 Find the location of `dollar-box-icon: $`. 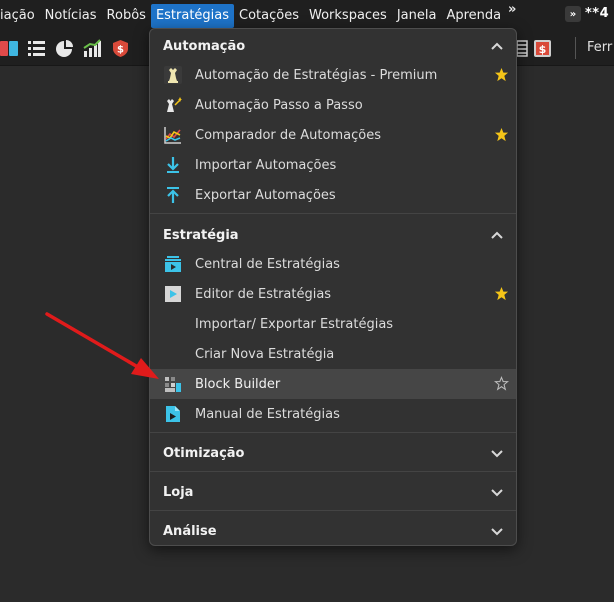

dollar-box-icon: $ is located at coordinates (542, 48).